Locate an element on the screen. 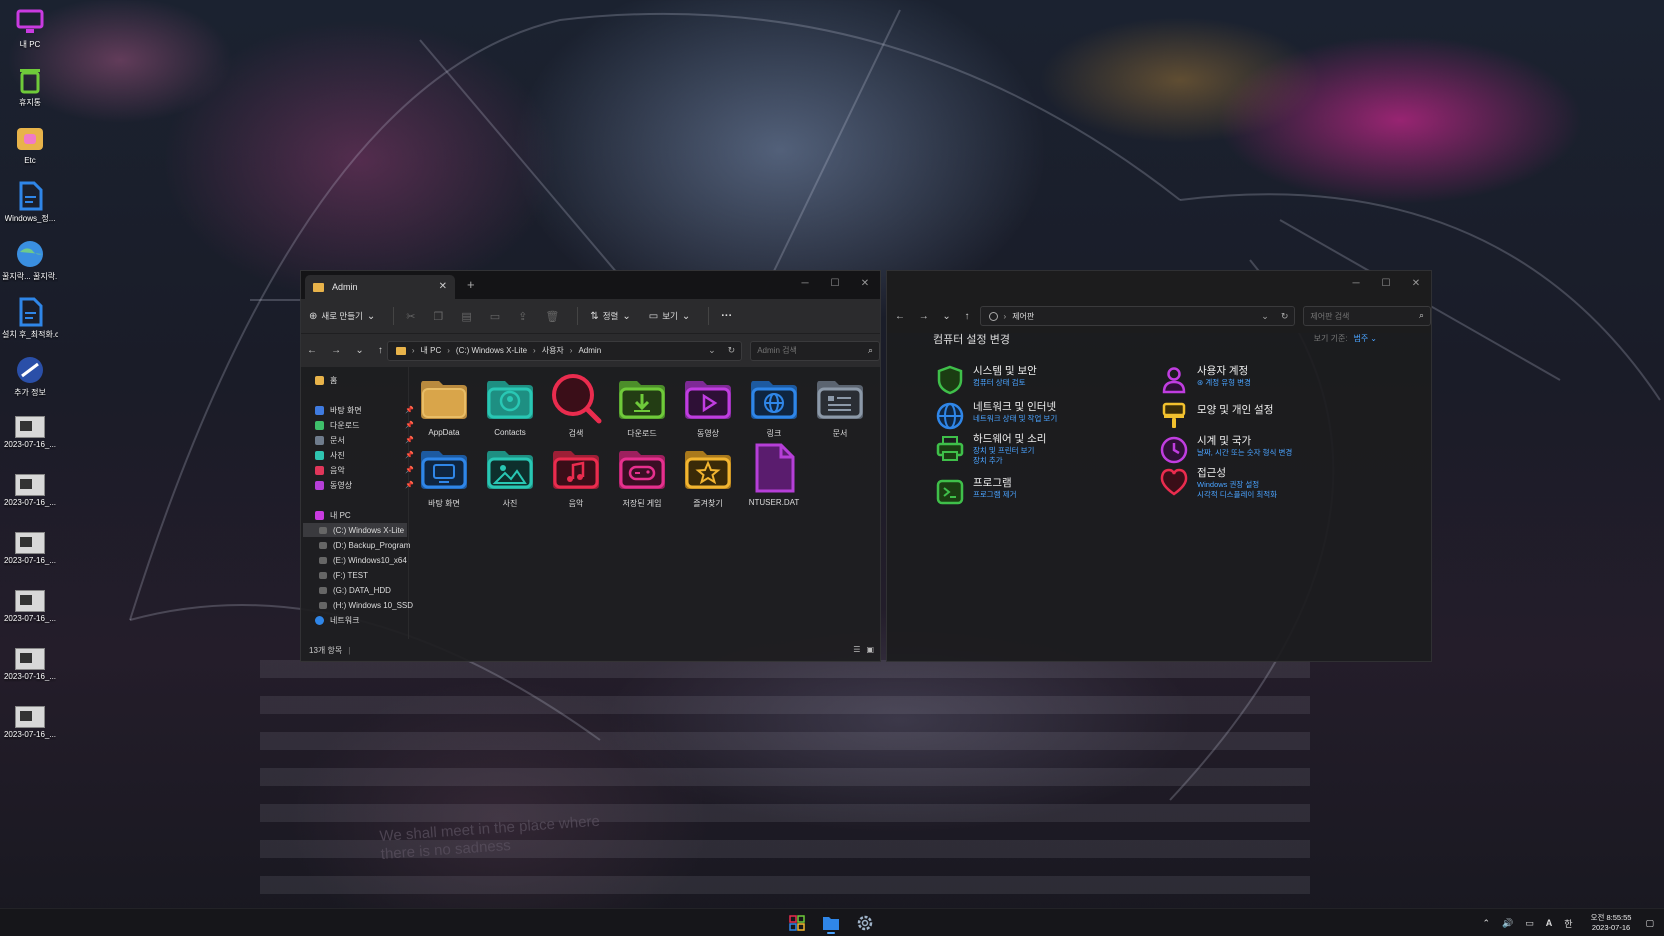  category-title: 모양 및 개인 설정 is located at coordinates (1235, 410).